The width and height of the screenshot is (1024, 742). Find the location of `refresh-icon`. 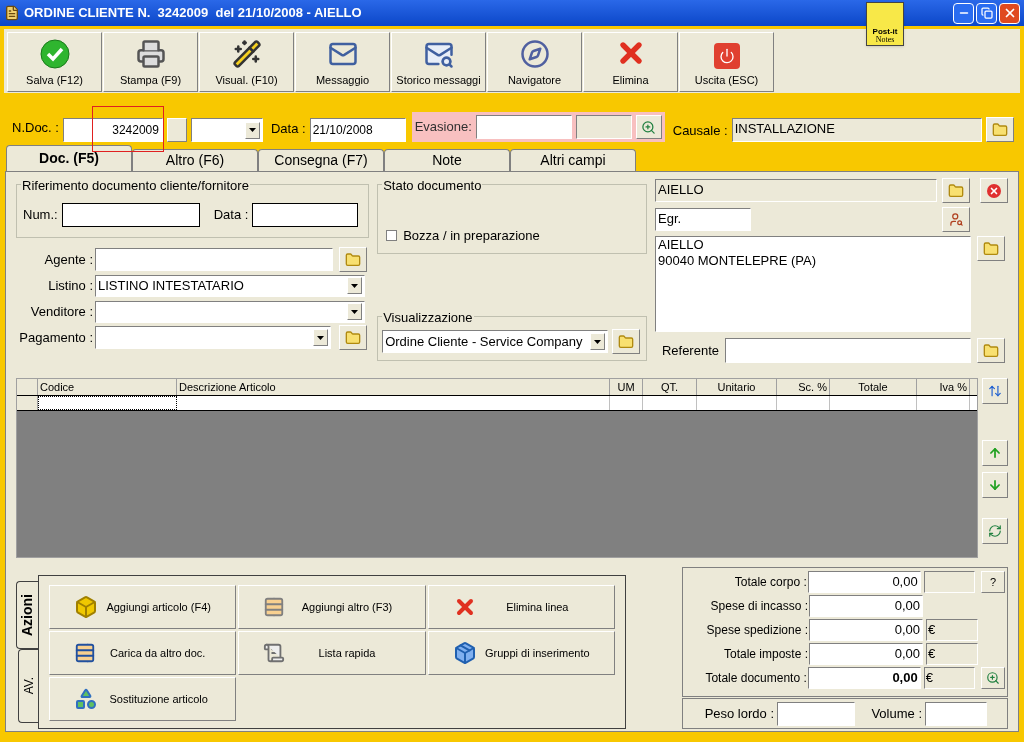

refresh-icon is located at coordinates (995, 531).